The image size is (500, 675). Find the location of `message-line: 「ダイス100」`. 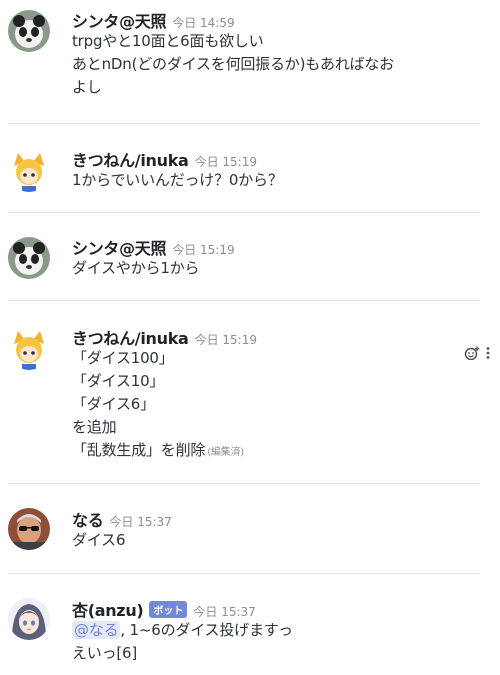

message-line: 「ダイス100」 is located at coordinates (123, 358).